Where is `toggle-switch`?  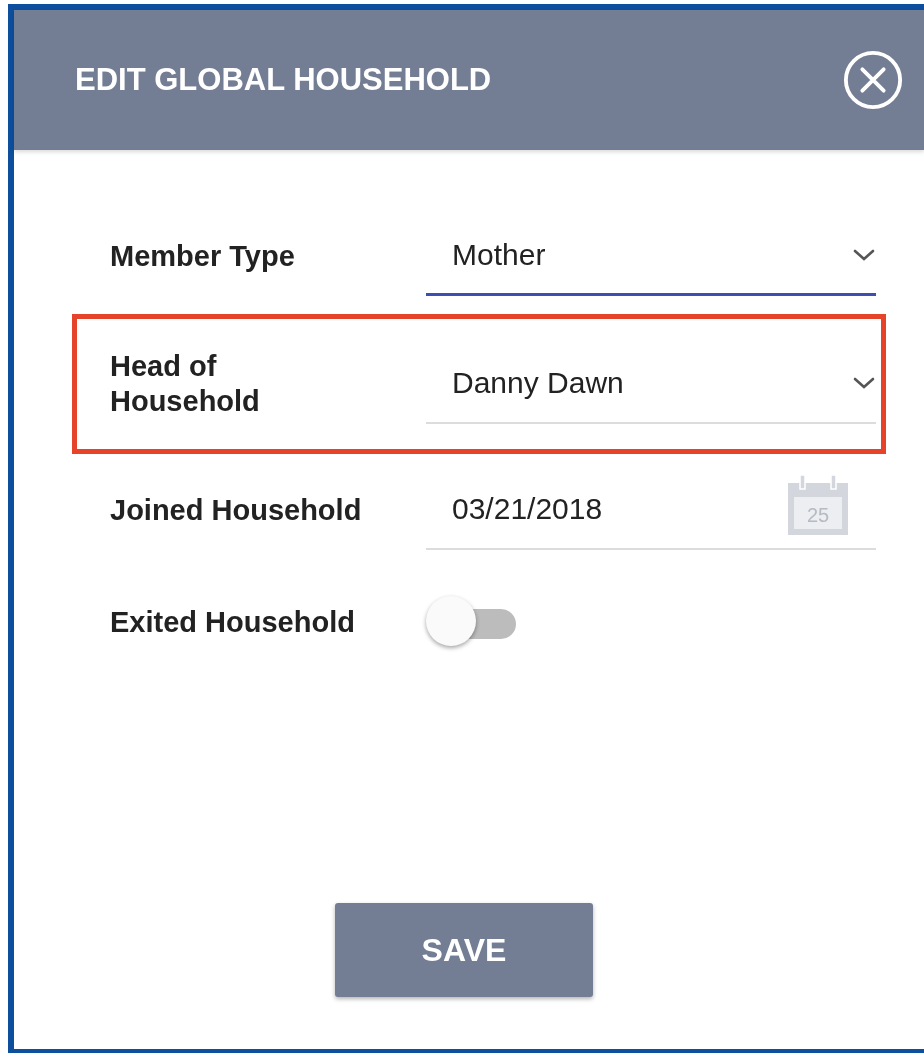 toggle-switch is located at coordinates (472, 622).